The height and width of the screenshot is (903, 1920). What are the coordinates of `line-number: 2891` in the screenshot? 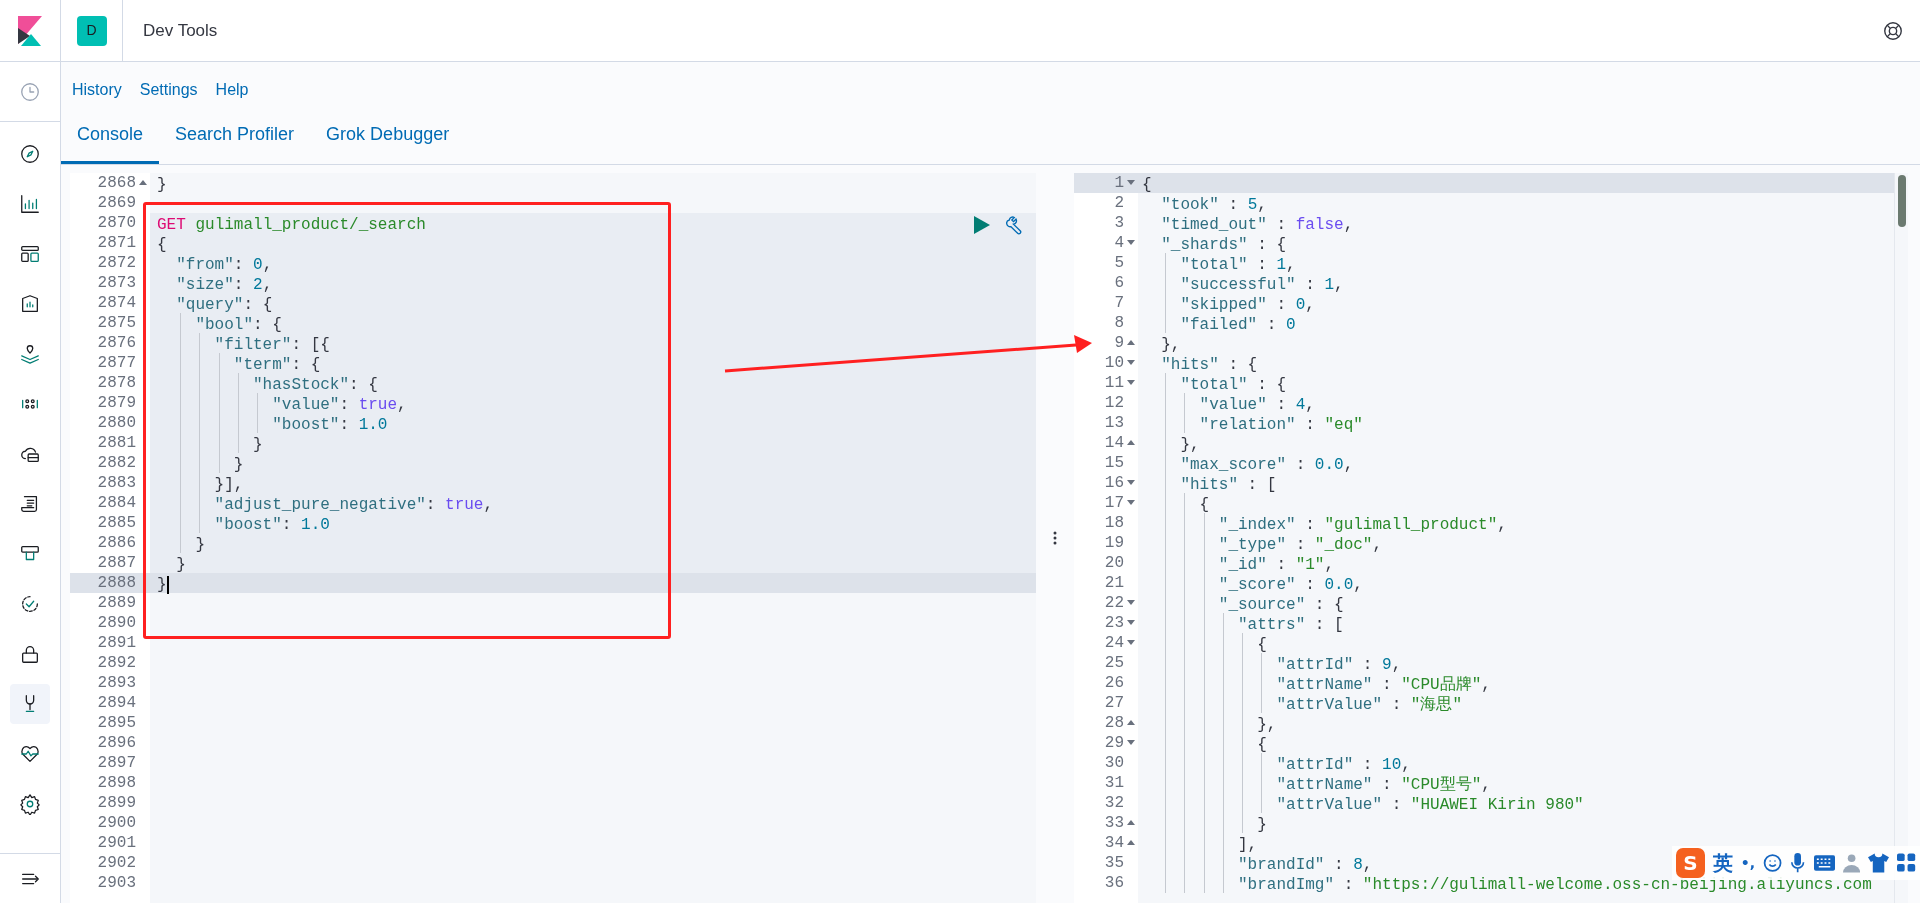 It's located at (116, 643).